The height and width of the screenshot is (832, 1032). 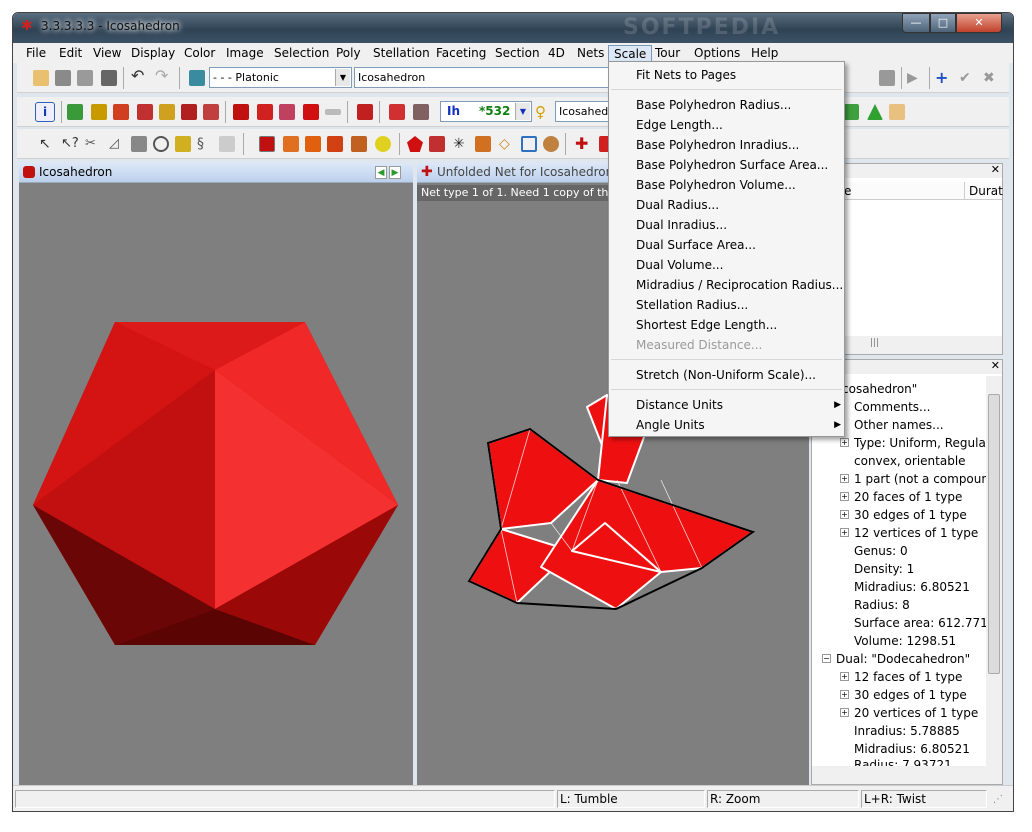 I want to click on close-button: ✕, so click(x=979, y=23).